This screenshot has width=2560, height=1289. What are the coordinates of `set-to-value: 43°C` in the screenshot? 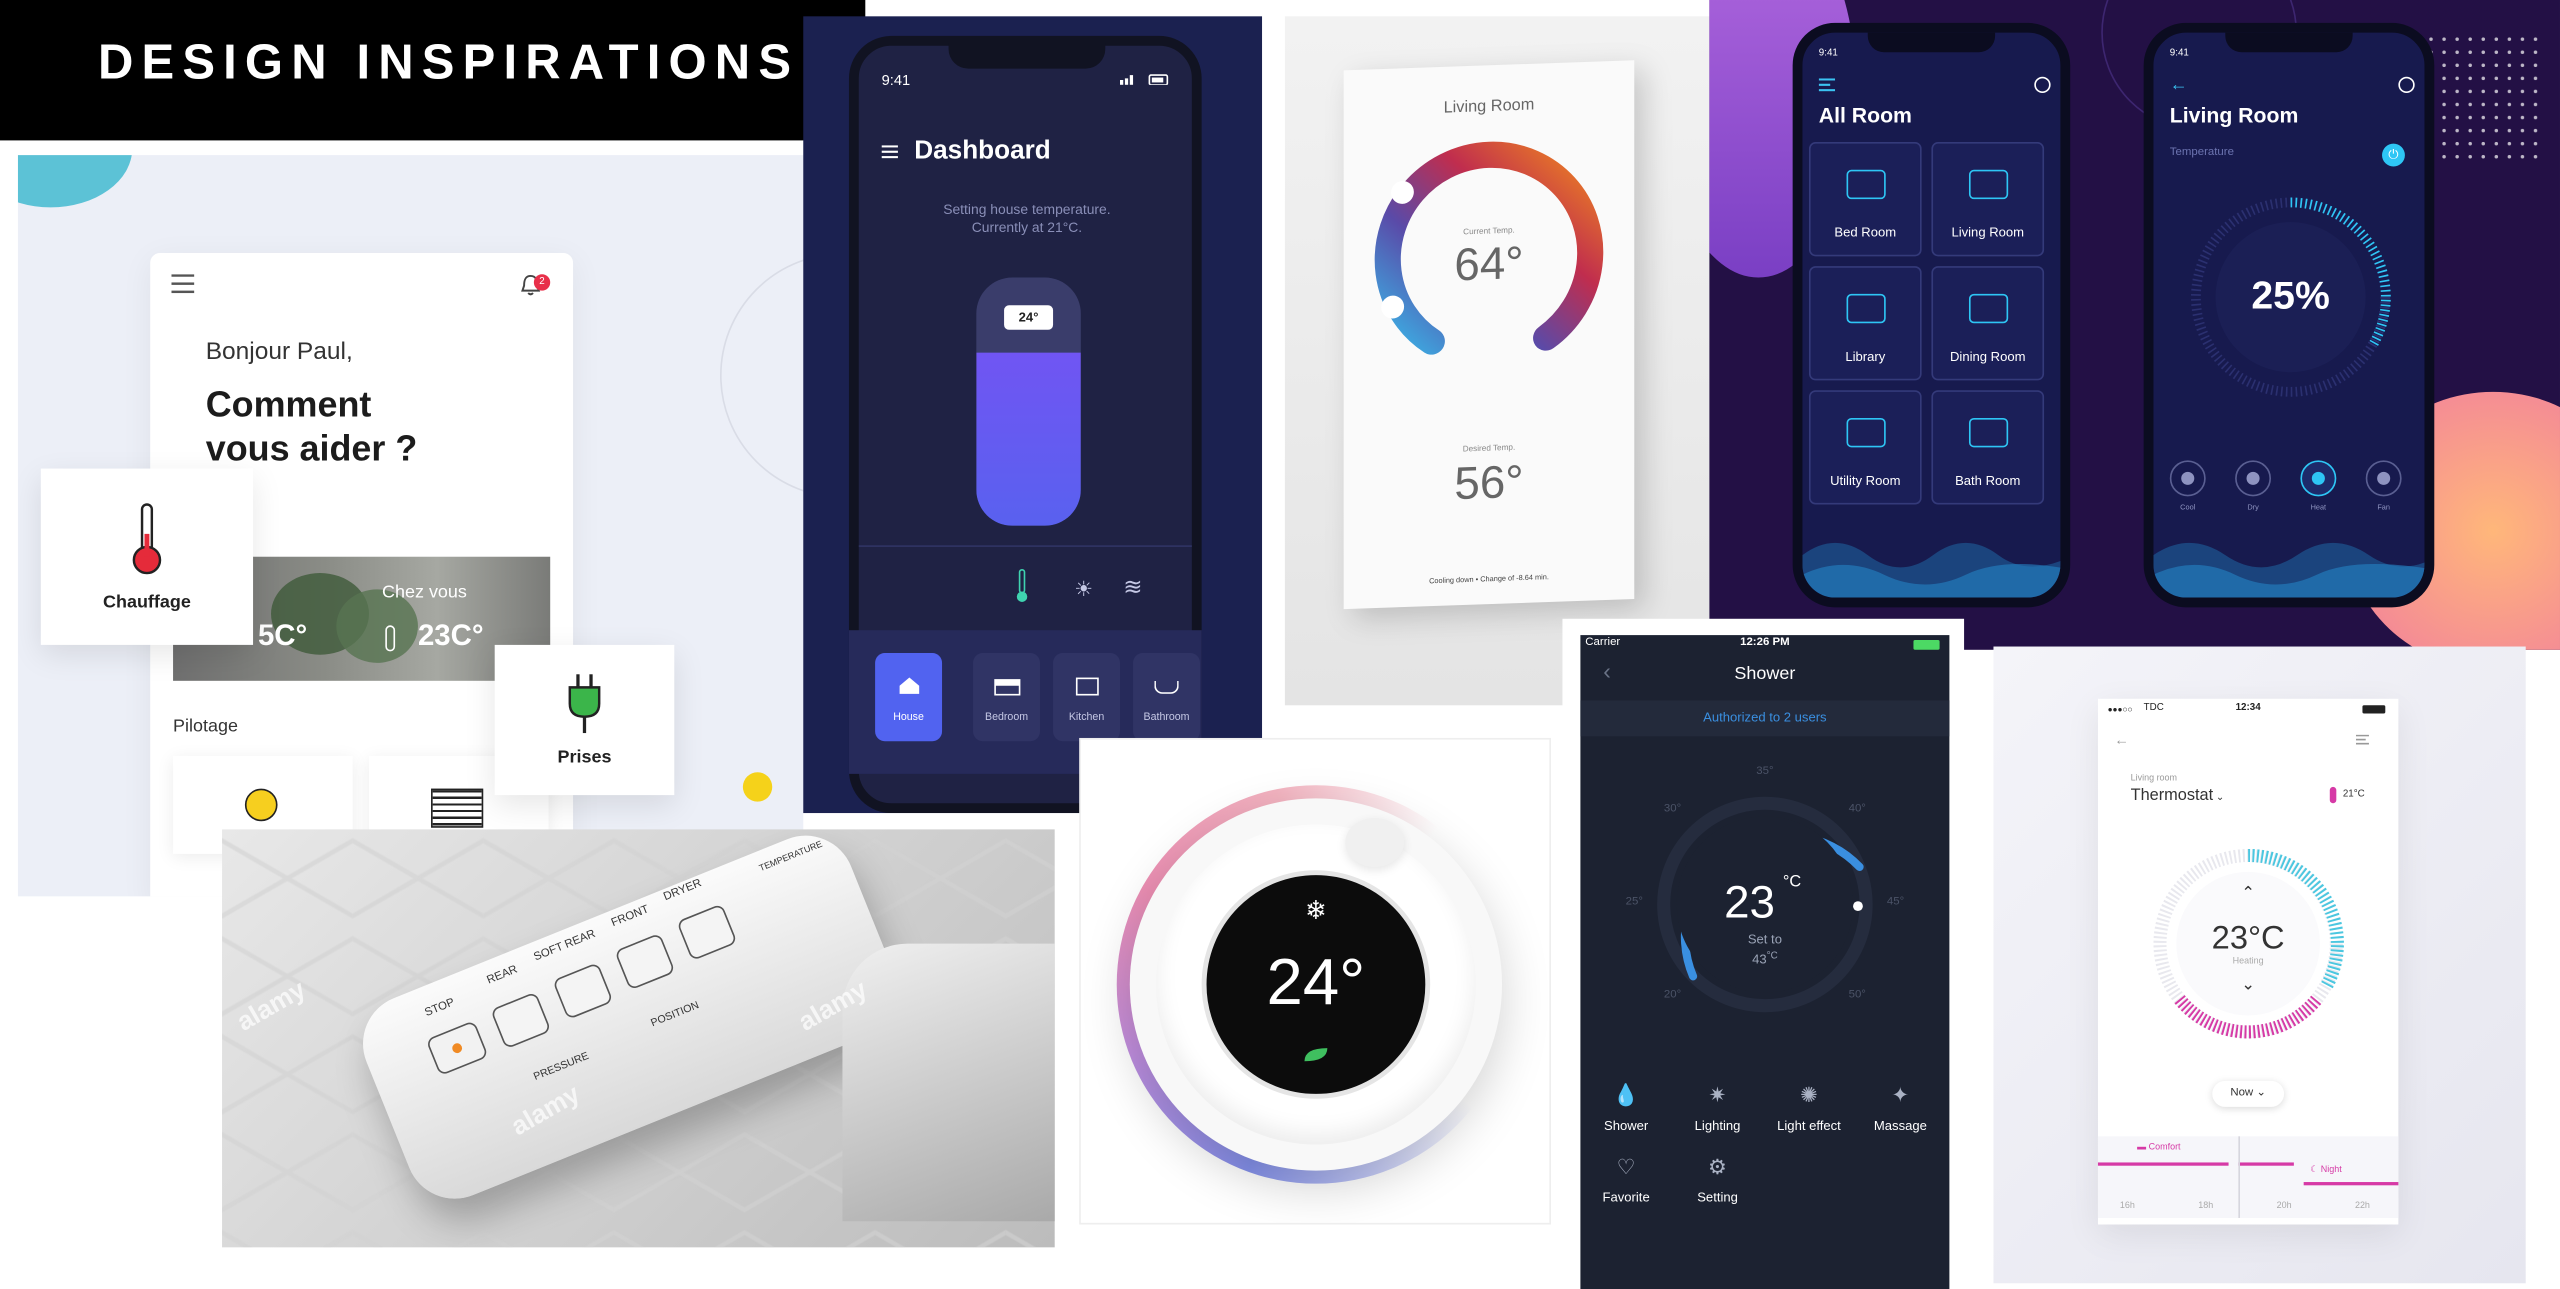 It's located at (1764, 959).